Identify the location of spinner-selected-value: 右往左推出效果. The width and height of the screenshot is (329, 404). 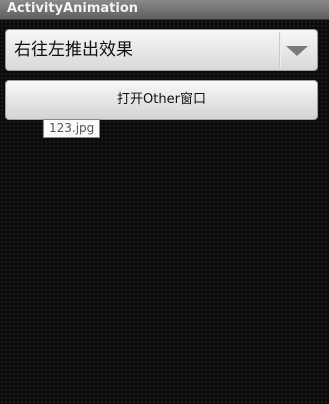
(73, 50).